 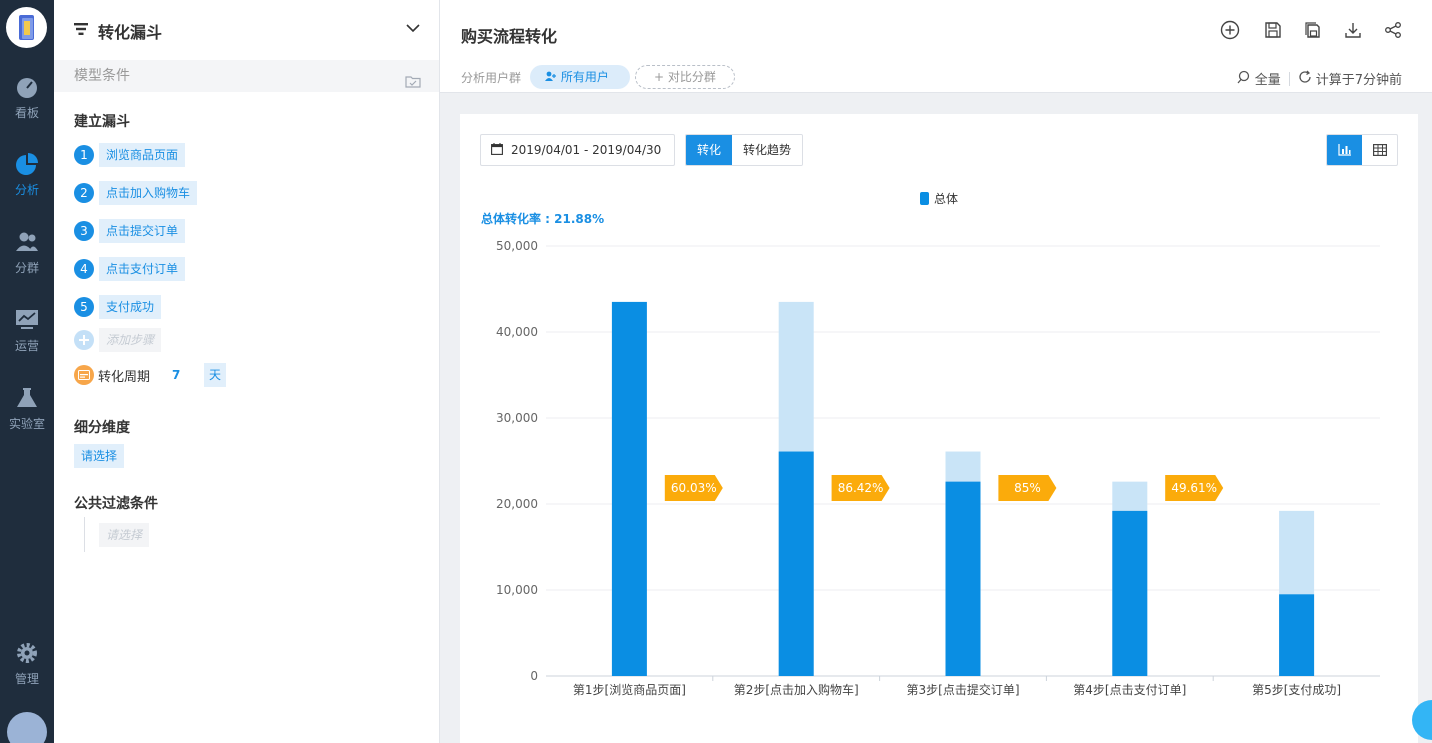 What do you see at coordinates (27, 320) in the screenshot?
I see `monitor-icon` at bounding box center [27, 320].